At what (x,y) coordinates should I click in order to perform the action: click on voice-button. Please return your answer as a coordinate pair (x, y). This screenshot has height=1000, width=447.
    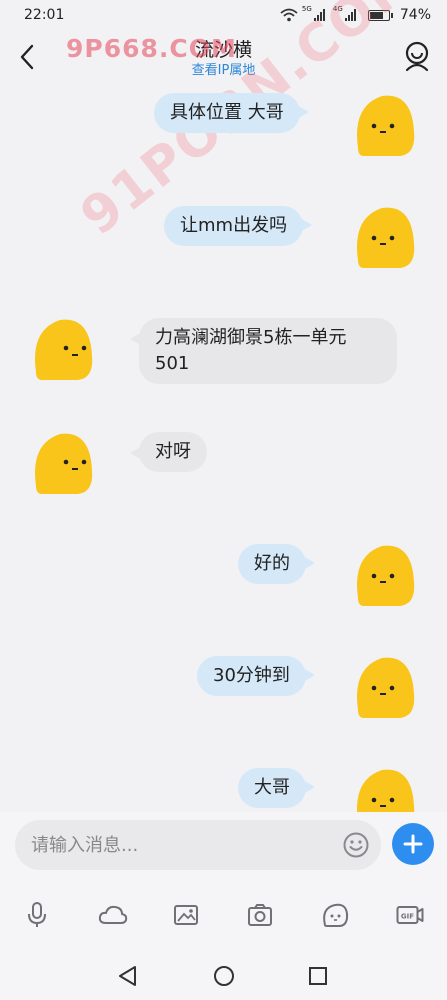
    Looking at the image, I should click on (37, 915).